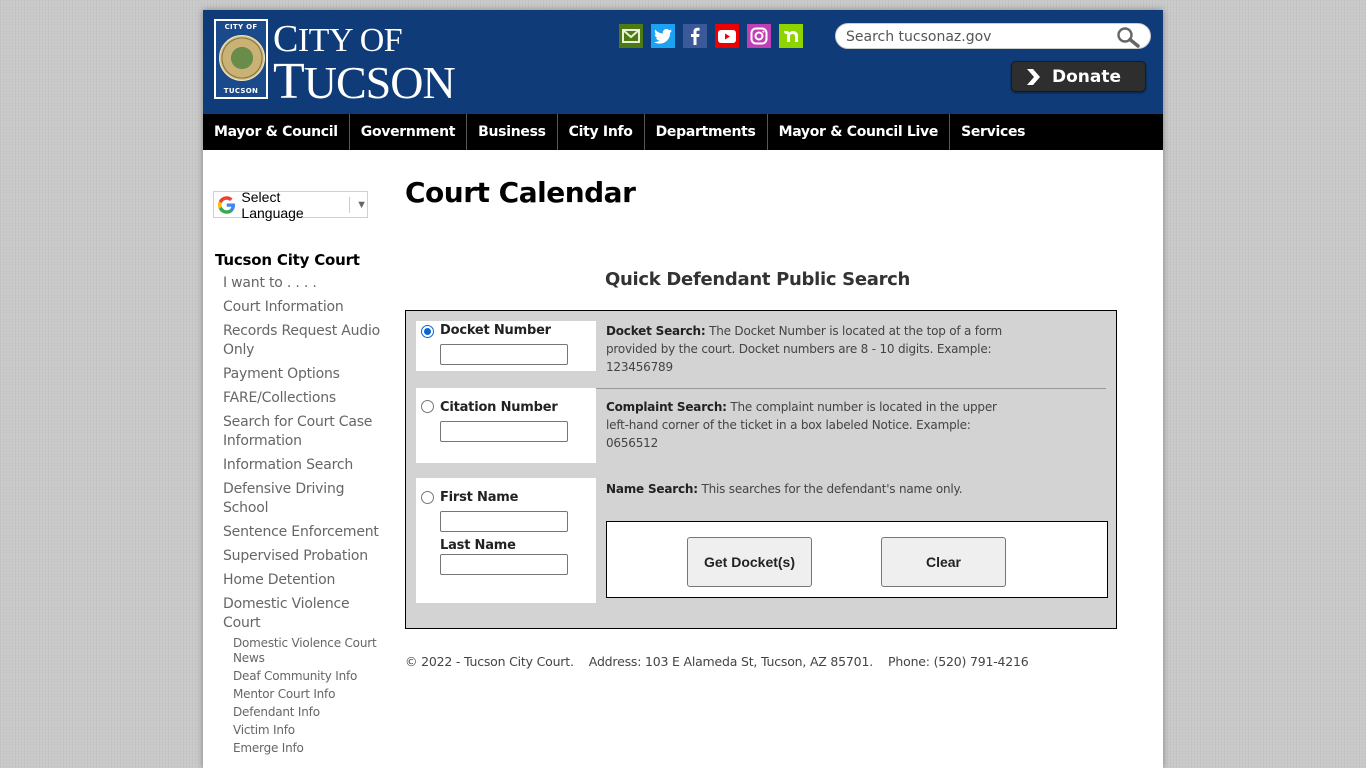  I want to click on nav-departments: Departments, so click(706, 132).